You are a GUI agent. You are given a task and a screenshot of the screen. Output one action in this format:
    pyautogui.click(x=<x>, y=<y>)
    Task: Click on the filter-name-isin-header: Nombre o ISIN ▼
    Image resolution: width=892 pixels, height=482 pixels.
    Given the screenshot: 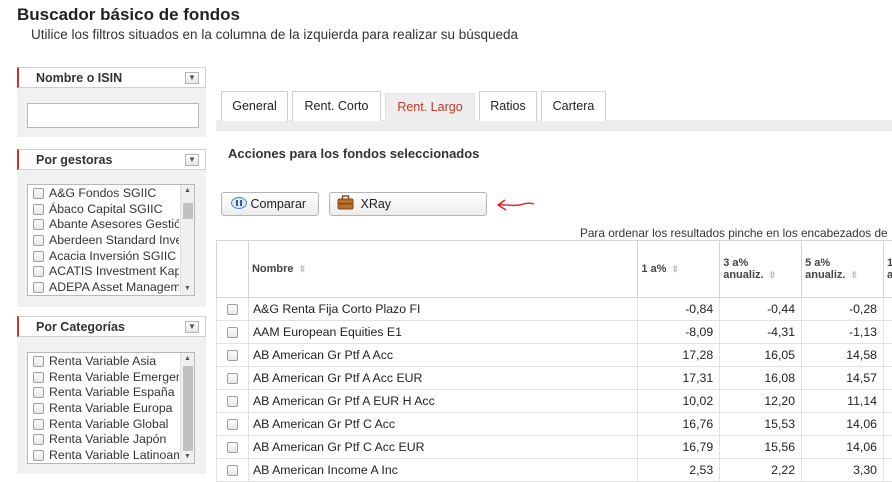 What is the action you would take?
    pyautogui.click(x=111, y=77)
    